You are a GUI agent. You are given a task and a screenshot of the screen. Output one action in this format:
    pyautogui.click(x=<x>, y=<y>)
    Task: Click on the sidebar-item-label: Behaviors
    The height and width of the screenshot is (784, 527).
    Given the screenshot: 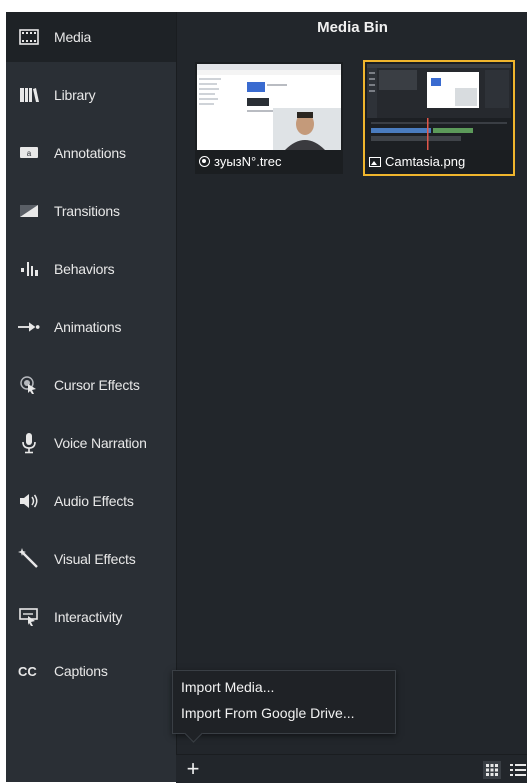 What is the action you would take?
    pyautogui.click(x=84, y=269)
    